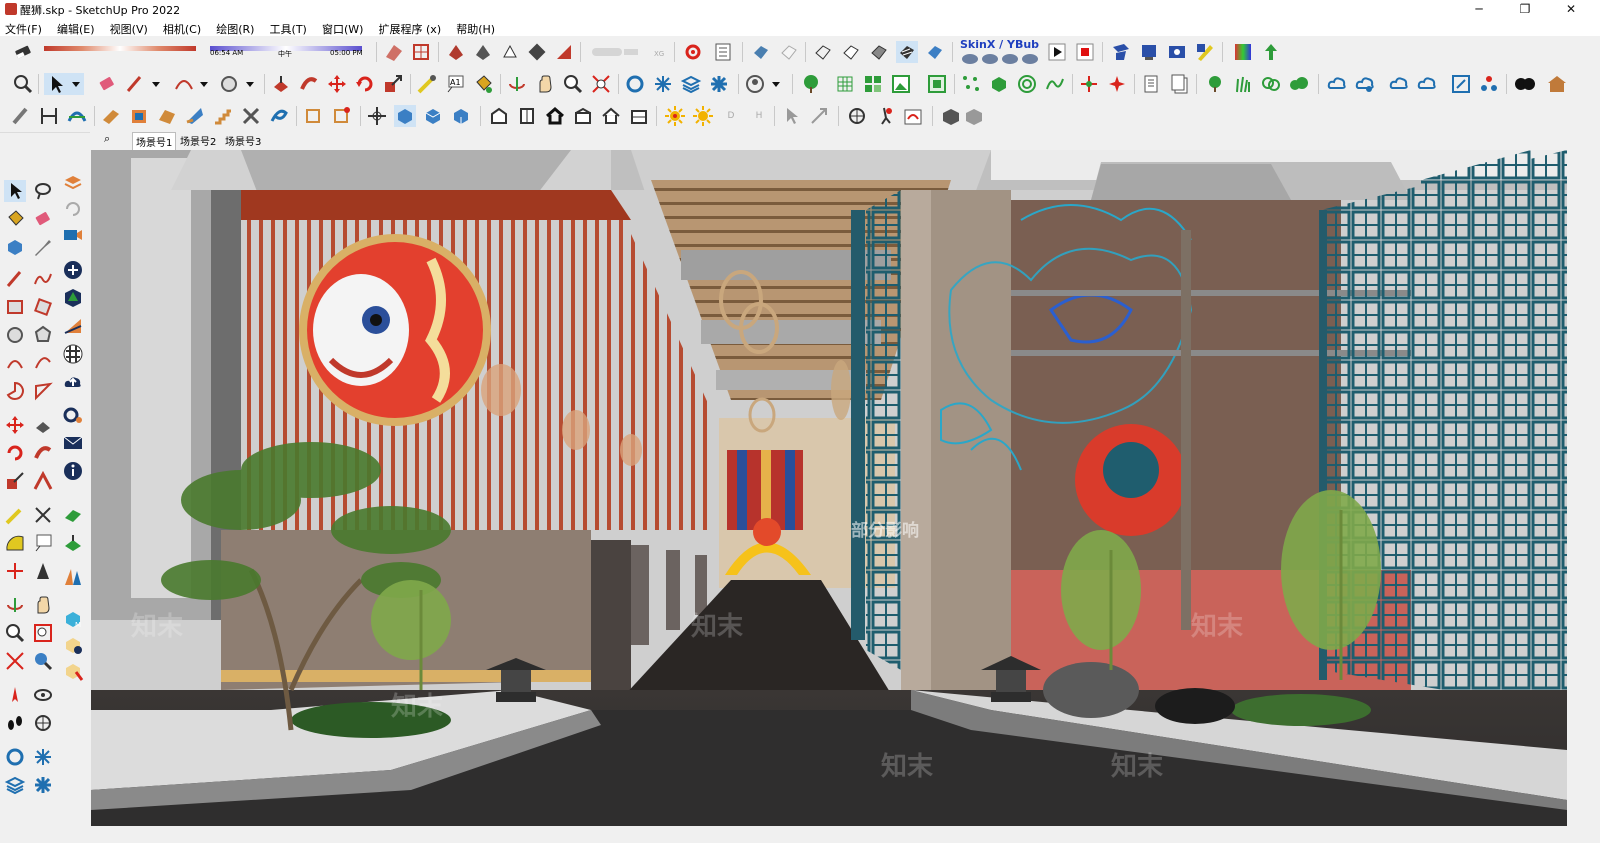  Describe the element at coordinates (43, 543) in the screenshot. I see `text-icon` at that location.